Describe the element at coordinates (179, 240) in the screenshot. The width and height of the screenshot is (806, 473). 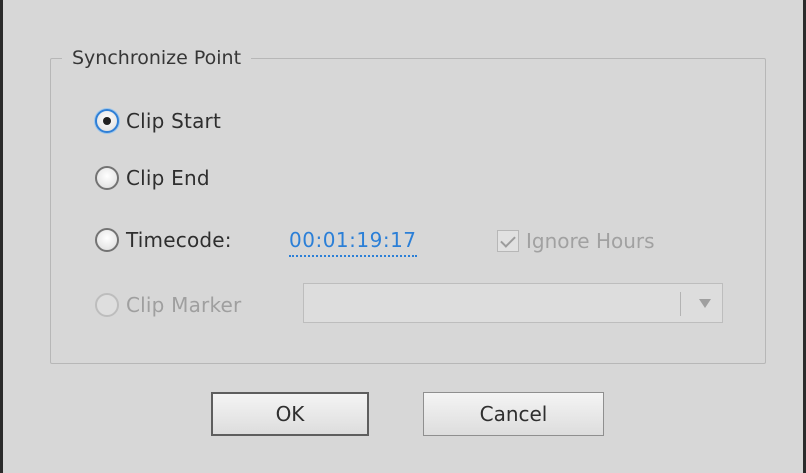
I see `radio-label-timecode: Timecode:` at that location.